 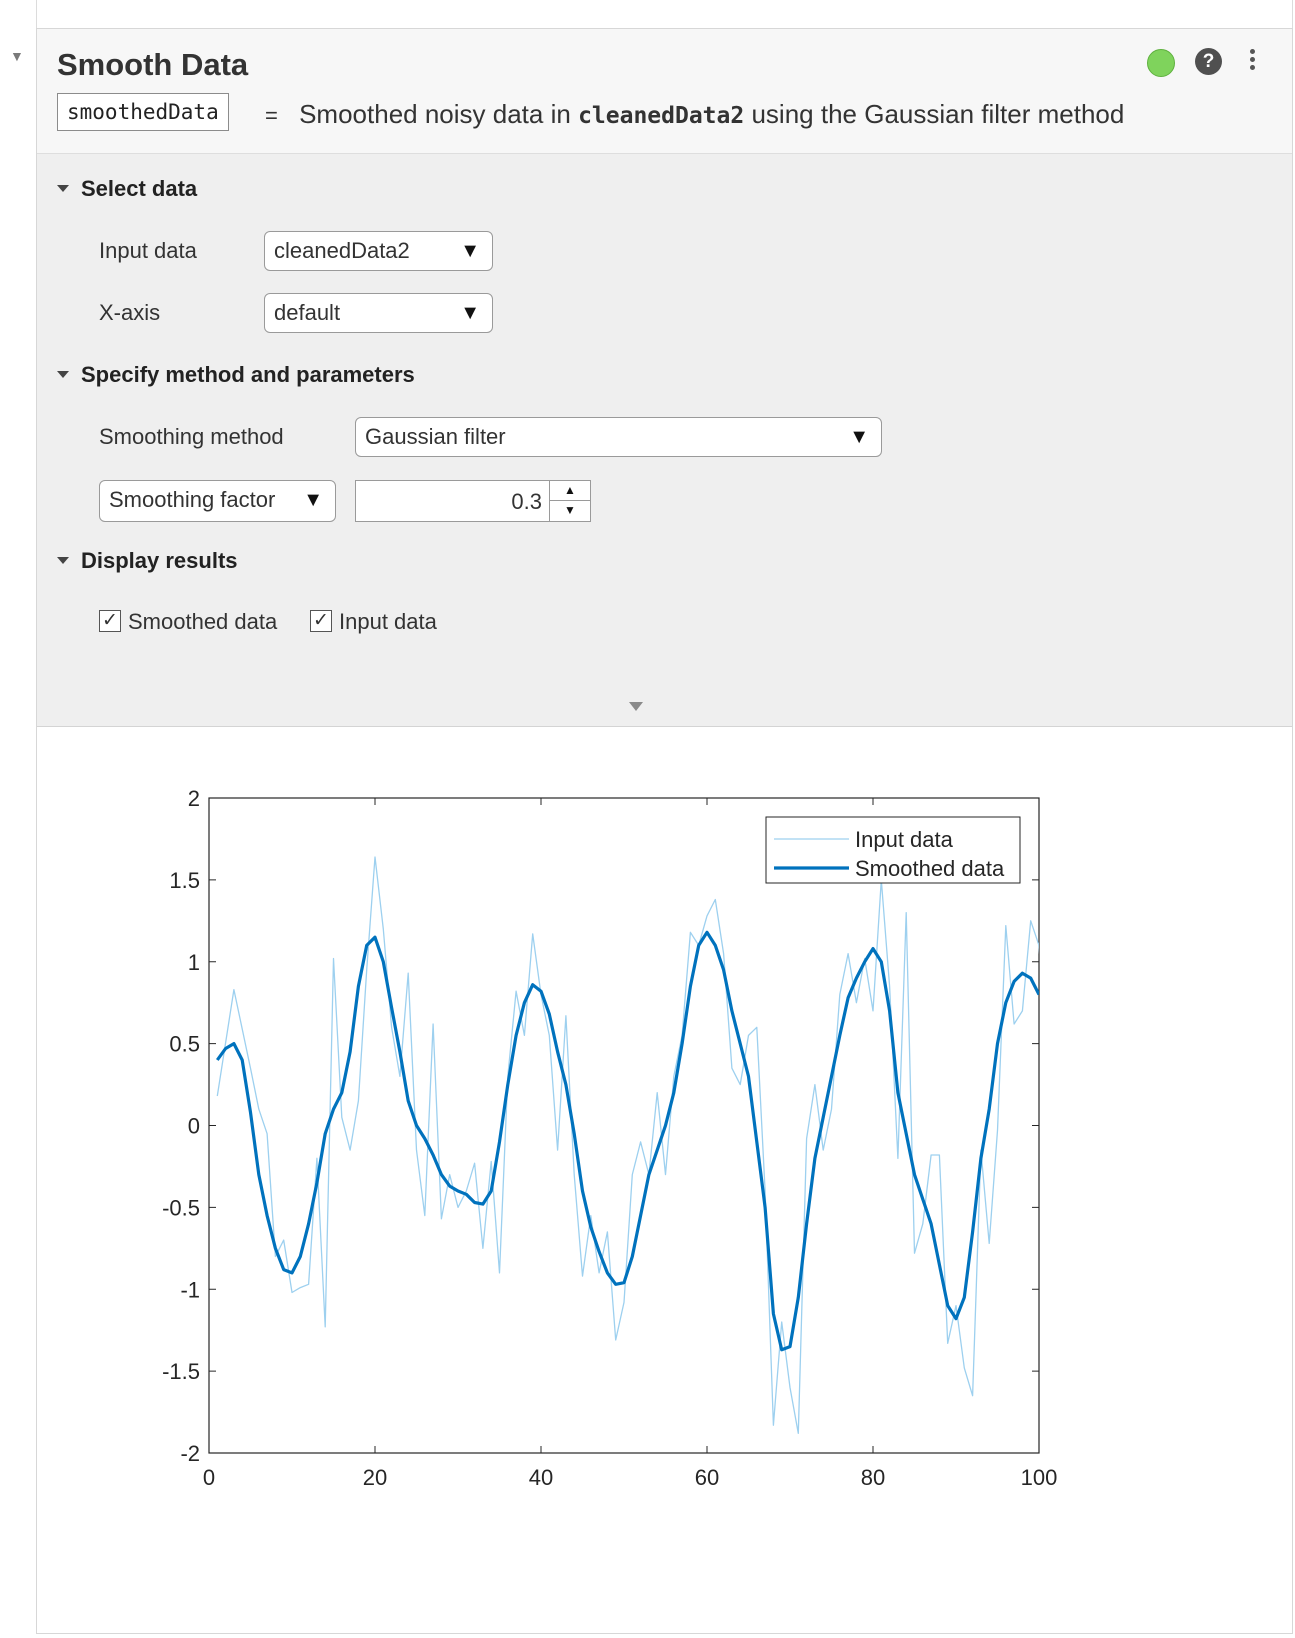 I want to click on y-tick-label: -1, so click(x=190, y=1289).